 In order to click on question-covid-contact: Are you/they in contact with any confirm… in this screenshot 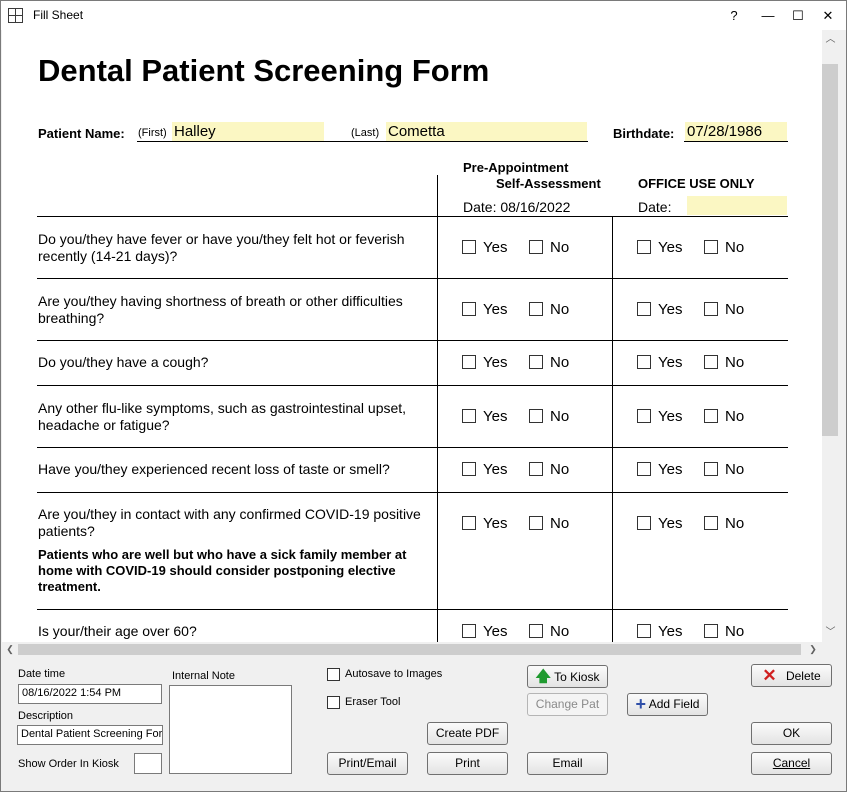, I will do `click(229, 522)`.